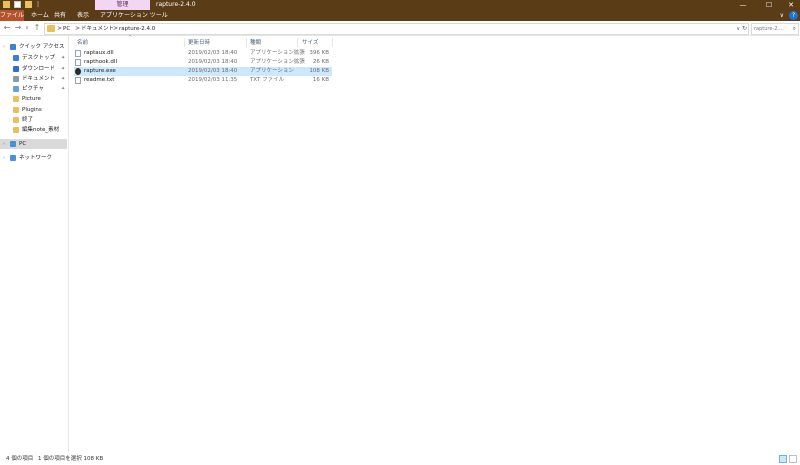  I want to click on nav-item-label: ネットワーク, so click(36, 158).